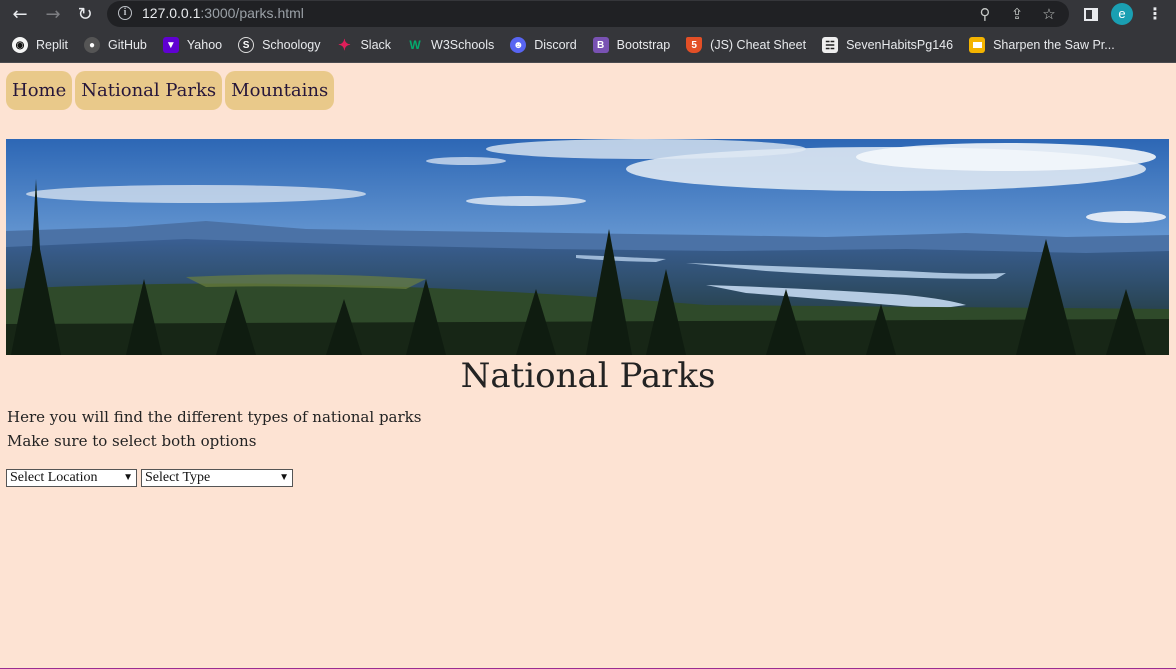 Image resolution: width=1176 pixels, height=669 pixels. I want to click on bookmark-star-icon: ☆, so click(1049, 14).